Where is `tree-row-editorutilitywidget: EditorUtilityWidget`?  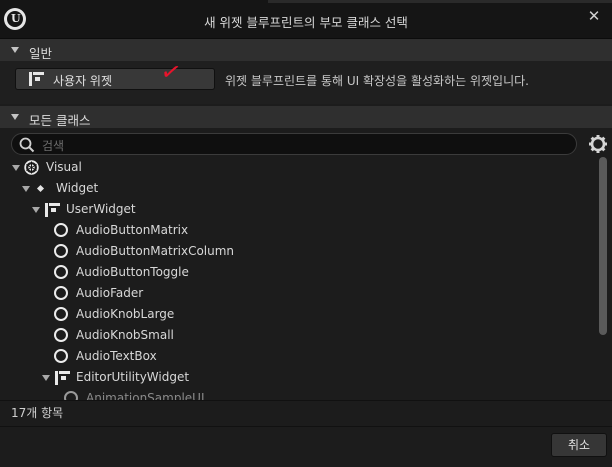
tree-row-editorutilitywidget: EditorUtilityWidget is located at coordinates (299, 377).